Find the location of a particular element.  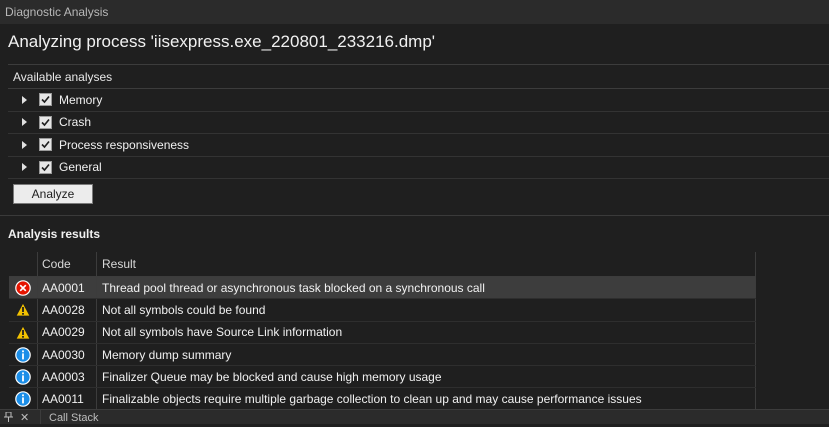

analysis-label: General is located at coordinates (80, 167).